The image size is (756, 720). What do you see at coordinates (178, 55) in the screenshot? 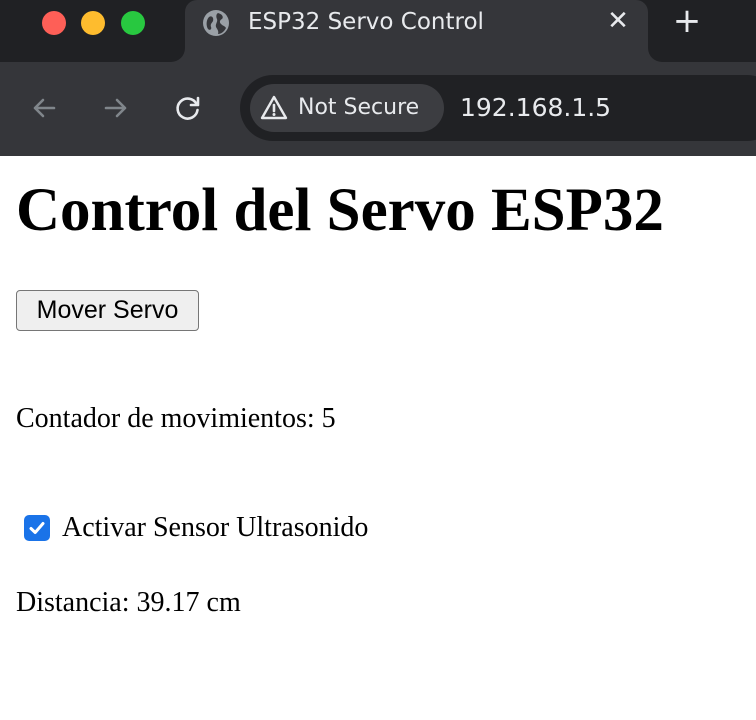
I see `tab-corner-left` at bounding box center [178, 55].